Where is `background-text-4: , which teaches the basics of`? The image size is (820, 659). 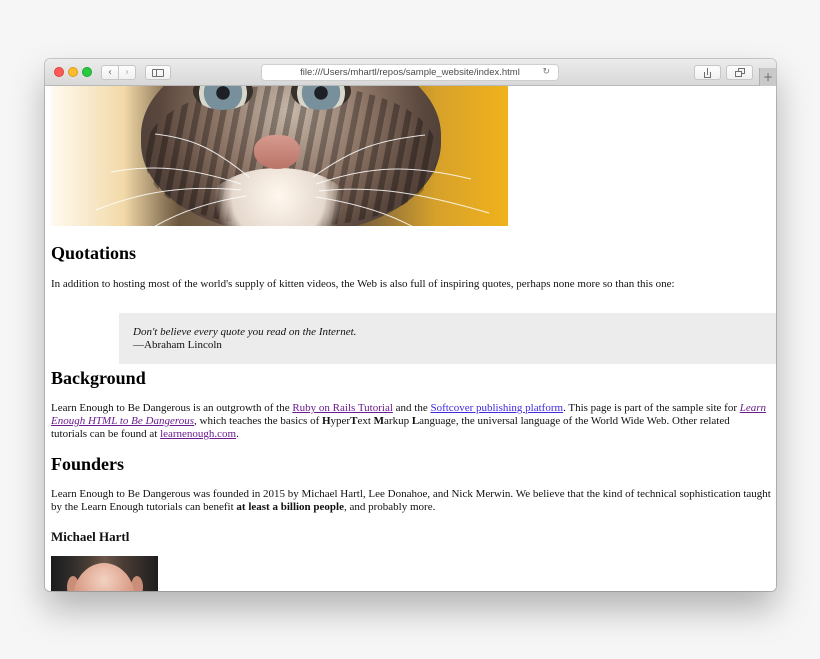
background-text-4: , which teaches the basics of is located at coordinates (258, 421).